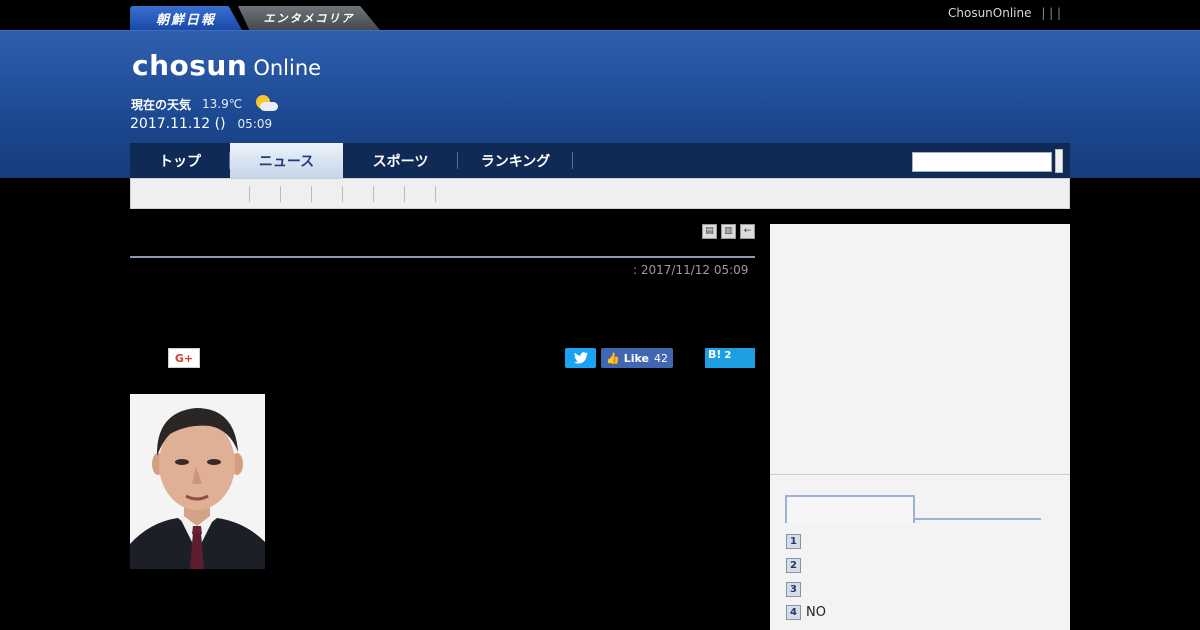 This screenshot has height=630, width=1200. I want to click on back-icon: ←, so click(747, 231).